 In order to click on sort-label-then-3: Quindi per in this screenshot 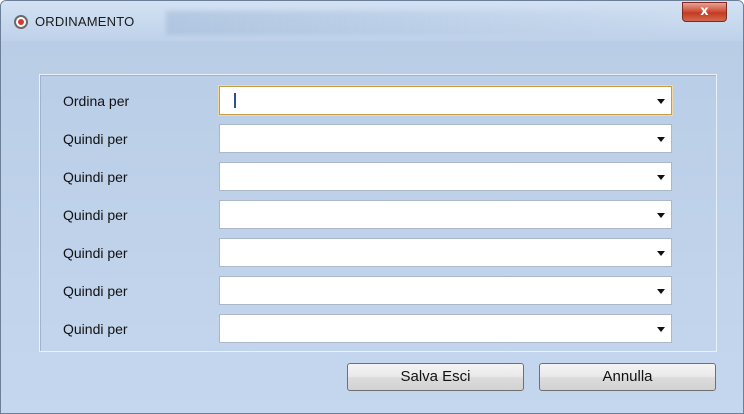, I will do `click(95, 215)`.